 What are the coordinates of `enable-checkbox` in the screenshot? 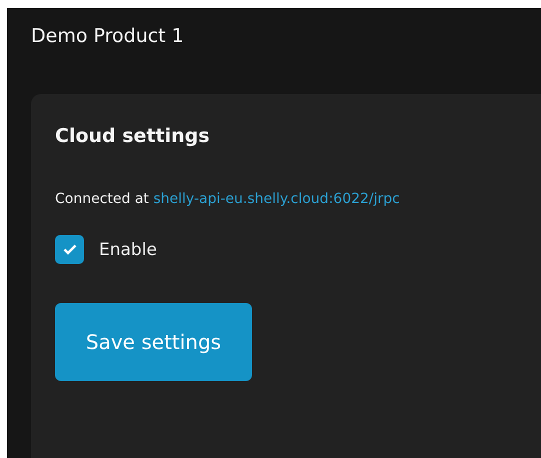 It's located at (69, 249).